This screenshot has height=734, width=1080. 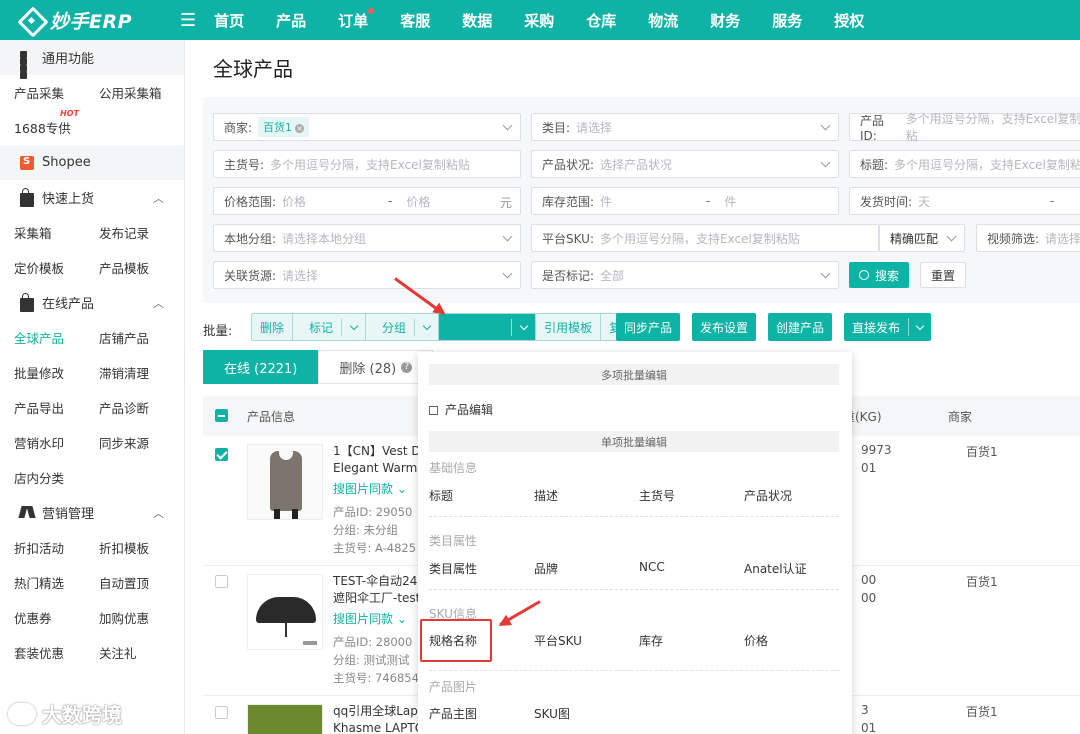 What do you see at coordinates (56, 652) in the screenshot?
I see `sidebar-item-bundle-deals: 套装优惠` at bounding box center [56, 652].